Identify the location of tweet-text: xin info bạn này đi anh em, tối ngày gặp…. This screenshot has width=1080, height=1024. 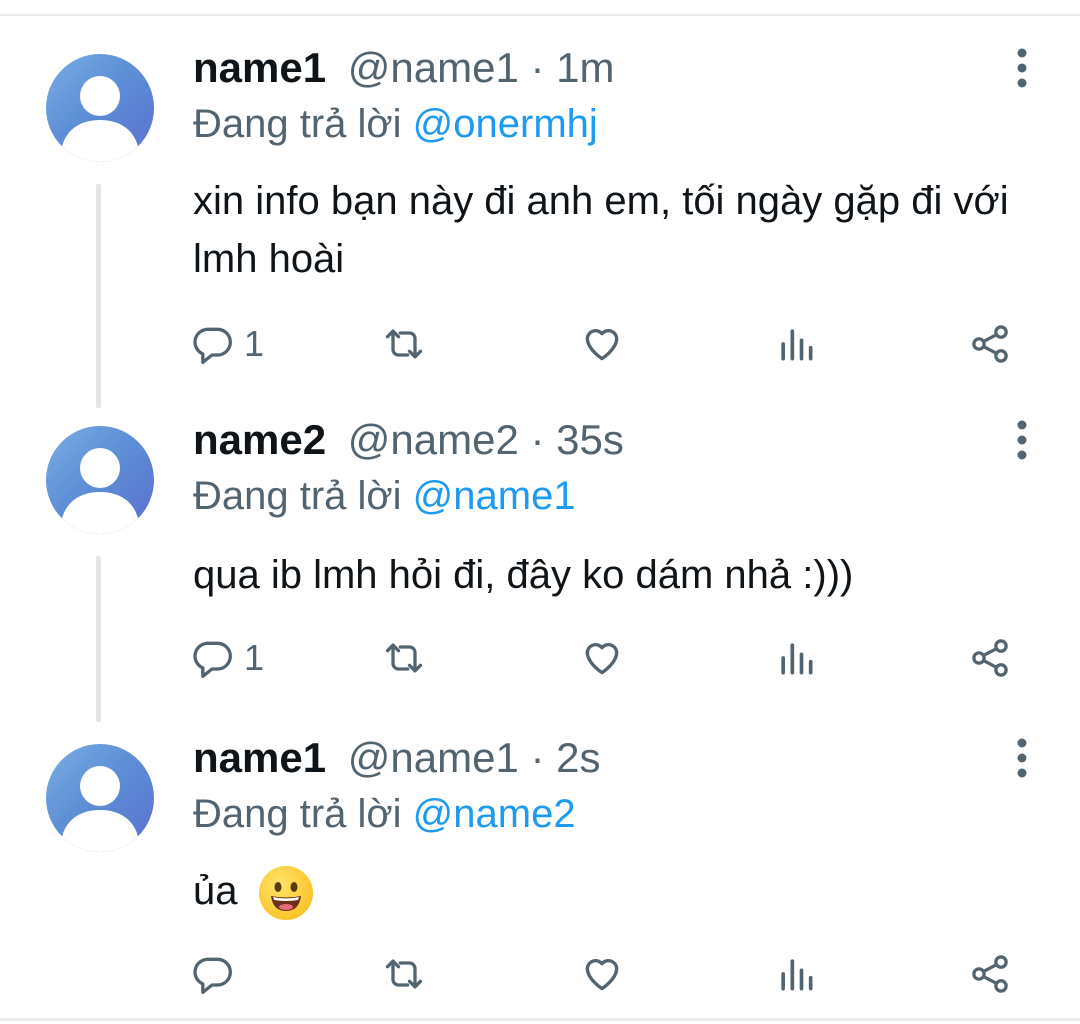
(601, 230).